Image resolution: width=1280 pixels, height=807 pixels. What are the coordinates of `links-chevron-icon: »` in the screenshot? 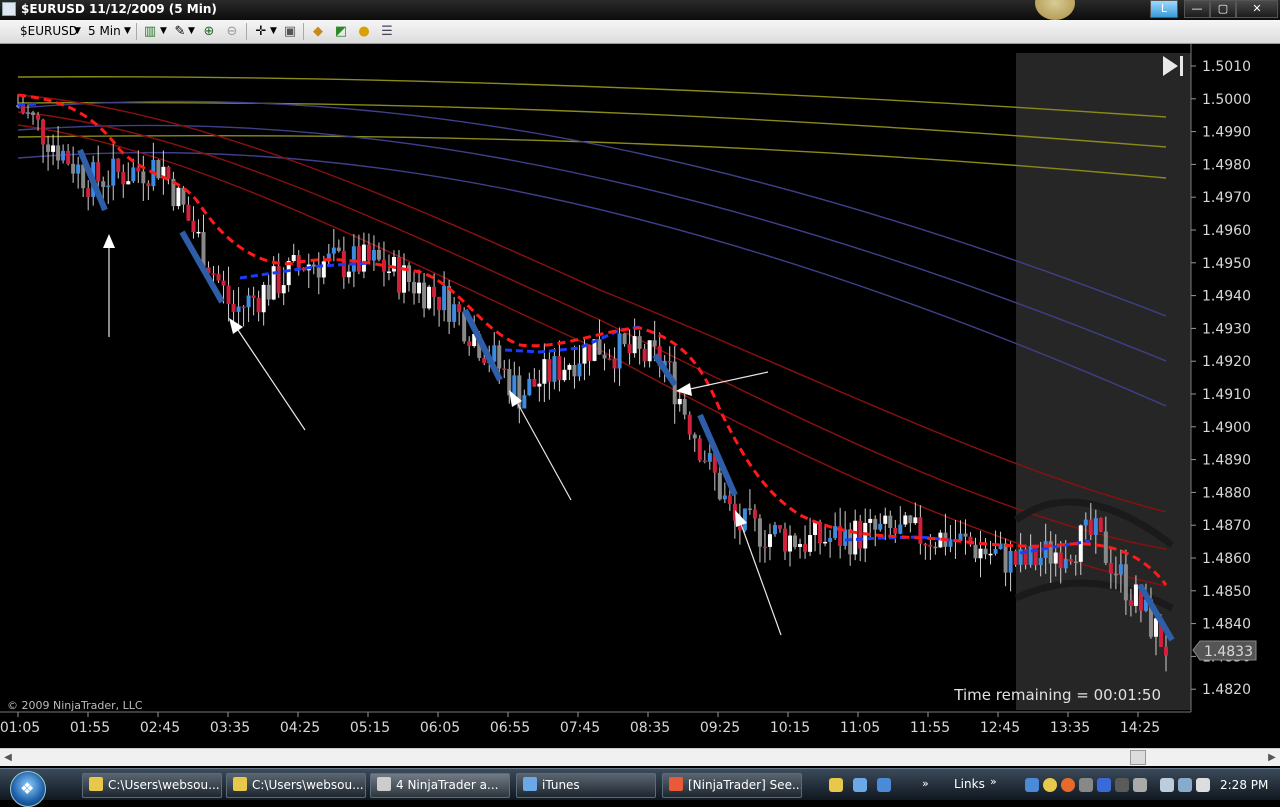 It's located at (993, 781).